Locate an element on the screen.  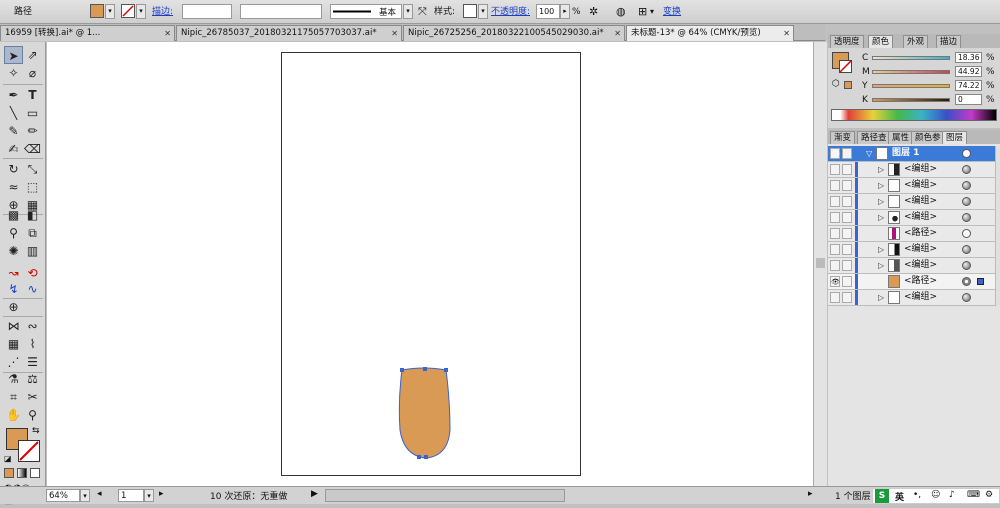
black-slider is located at coordinates (911, 100).